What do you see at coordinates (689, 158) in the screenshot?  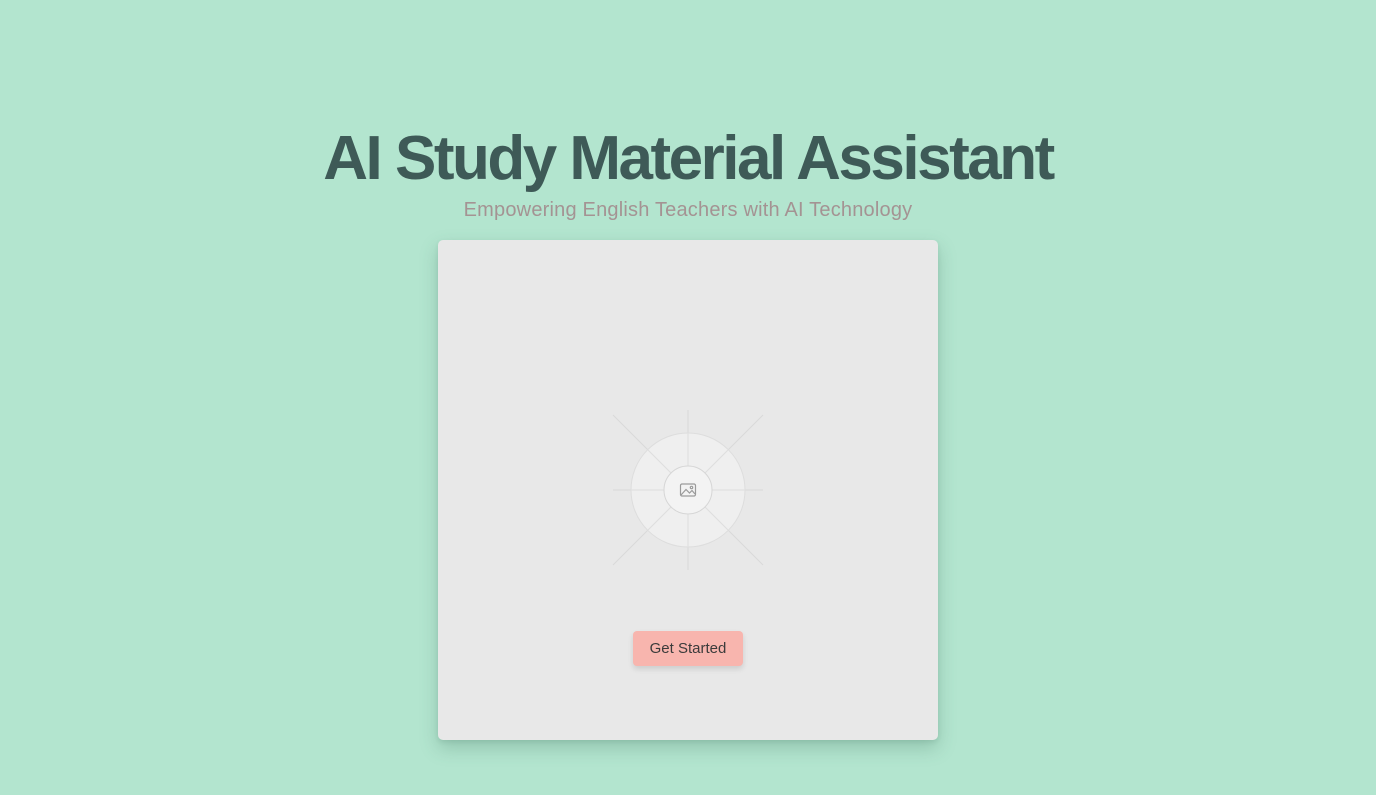 I see `page-title: AI Study Material Assistant` at bounding box center [689, 158].